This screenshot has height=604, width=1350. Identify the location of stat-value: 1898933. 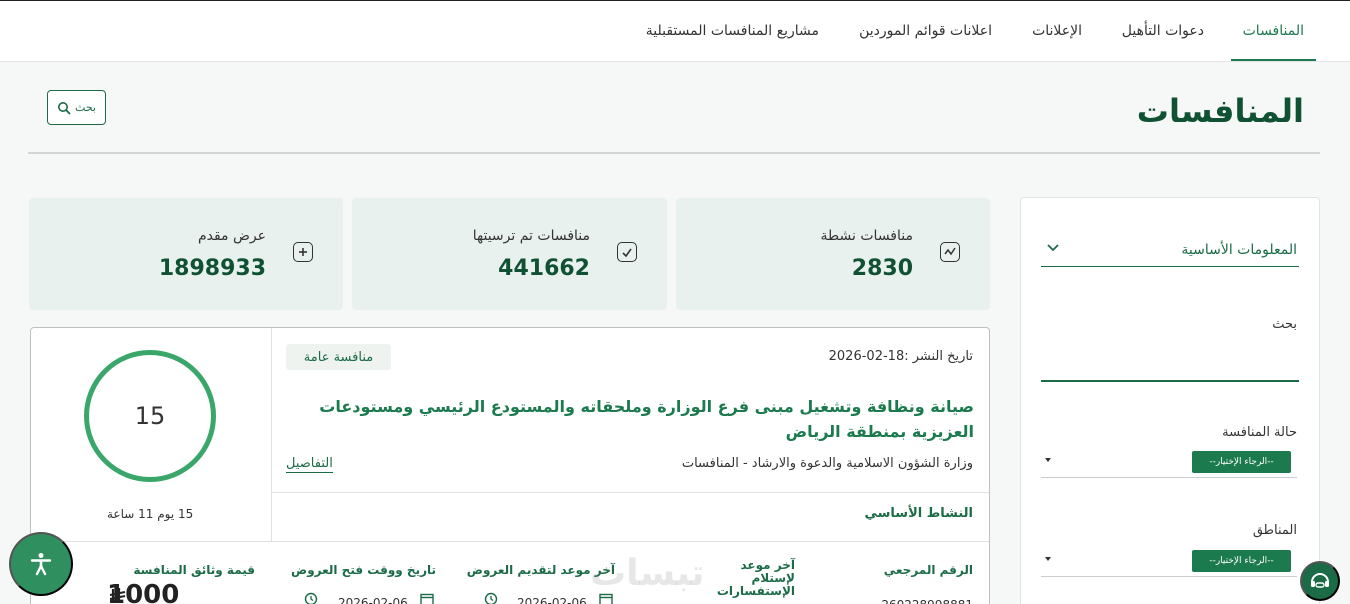
(212, 268).